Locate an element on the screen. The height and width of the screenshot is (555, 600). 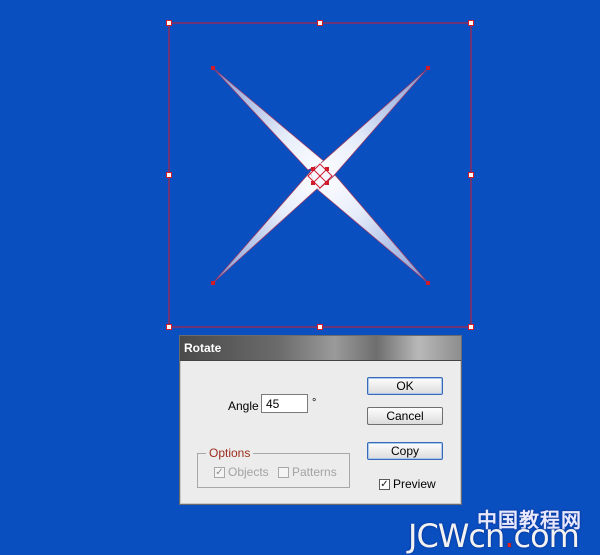
objects-option: ✓ Objects is located at coordinates (241, 472).